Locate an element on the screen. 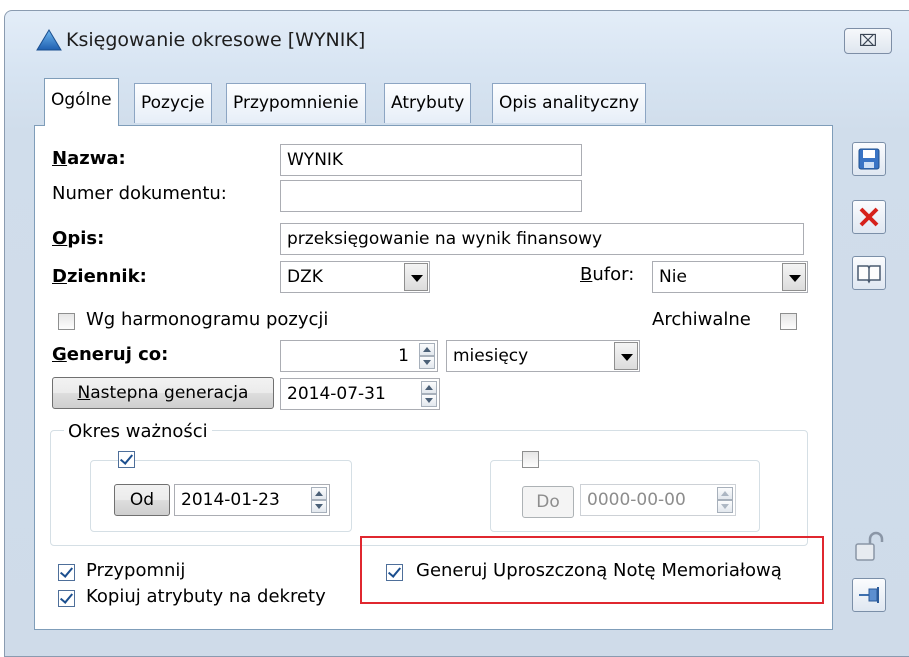  nastepna-generacja-date: 2014-07-31 is located at coordinates (360, 394).